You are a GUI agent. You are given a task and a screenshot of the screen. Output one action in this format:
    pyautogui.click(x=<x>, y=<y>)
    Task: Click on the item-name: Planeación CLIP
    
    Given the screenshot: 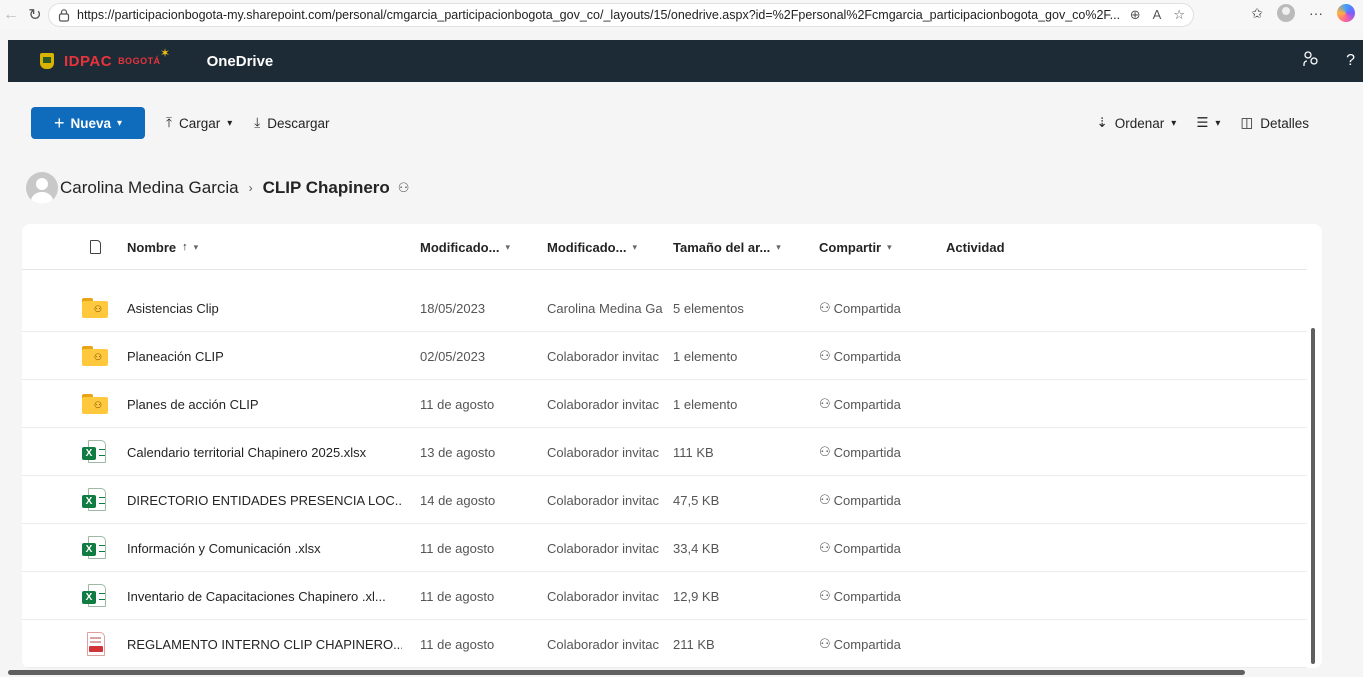 What is the action you would take?
    pyautogui.click(x=264, y=356)
    